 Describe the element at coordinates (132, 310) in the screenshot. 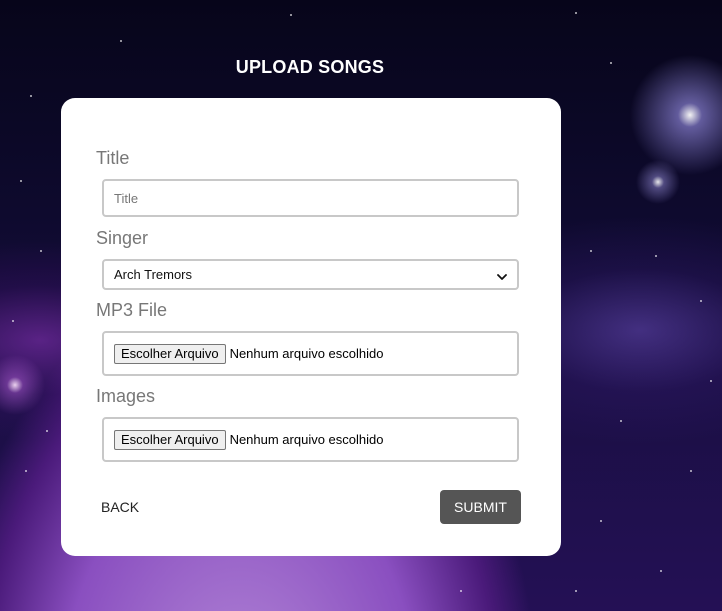

I see `mp3-file-label: MP3 File` at that location.